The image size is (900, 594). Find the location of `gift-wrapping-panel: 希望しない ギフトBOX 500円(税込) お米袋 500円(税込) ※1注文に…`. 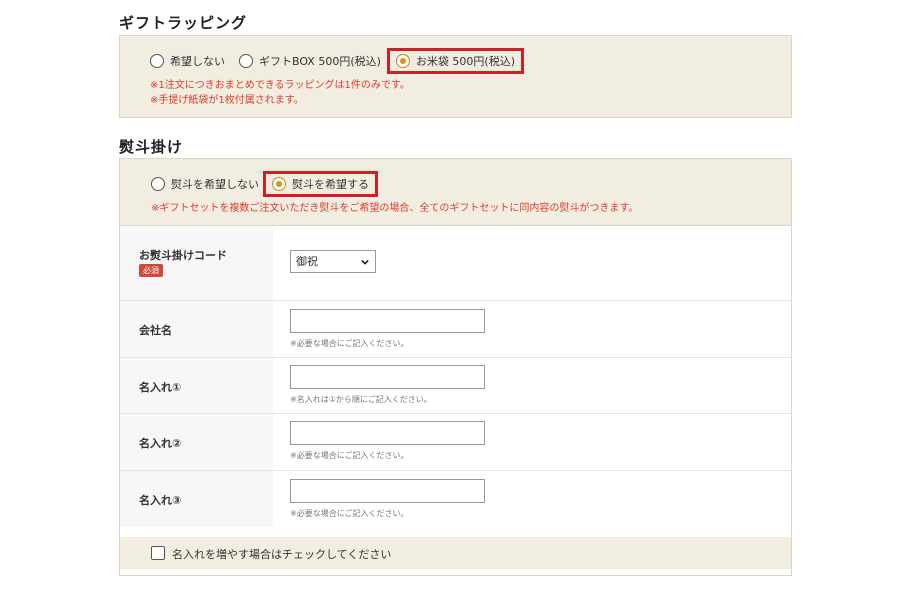

gift-wrapping-panel: 希望しない ギフトBOX 500円(税込) お米袋 500円(税込) ※1注文に… is located at coordinates (455, 76).